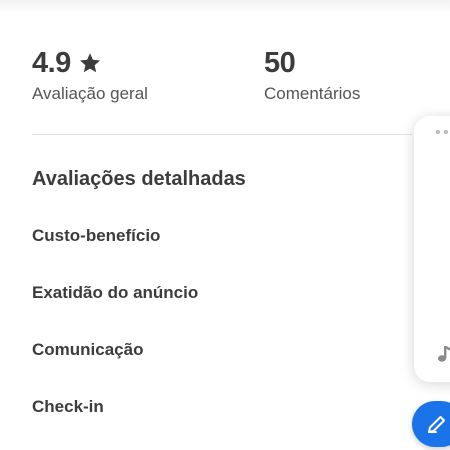  Describe the element at coordinates (442, 354) in the screenshot. I see `music-note-icon` at that location.